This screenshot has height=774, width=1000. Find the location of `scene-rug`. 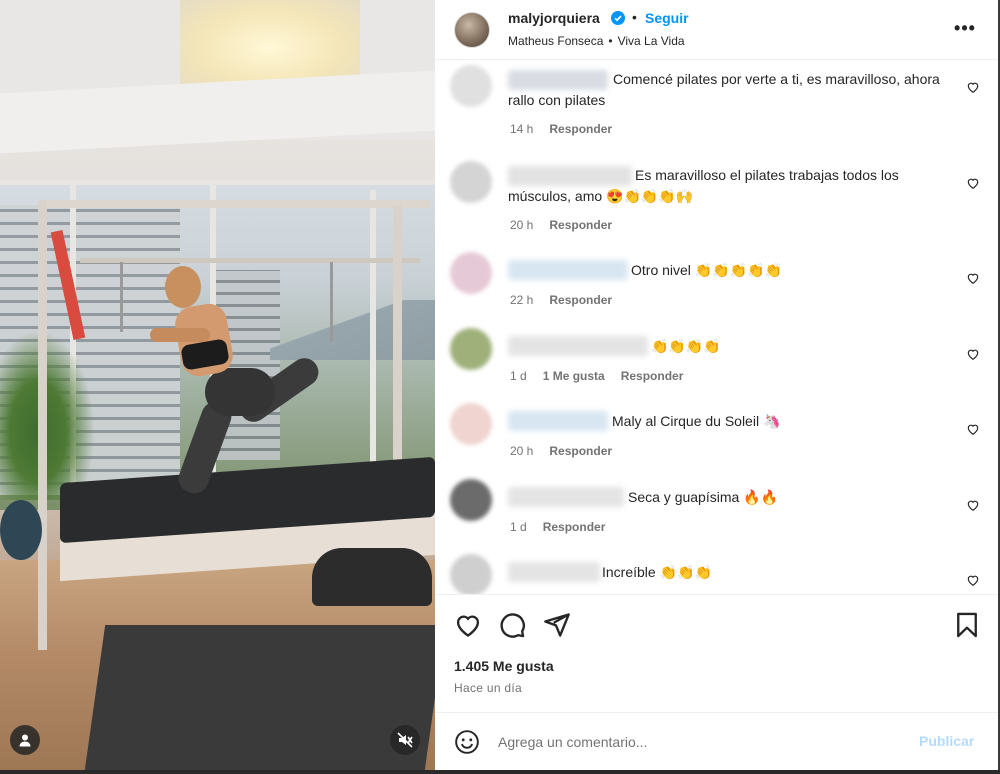

scene-rug is located at coordinates (259, 697).